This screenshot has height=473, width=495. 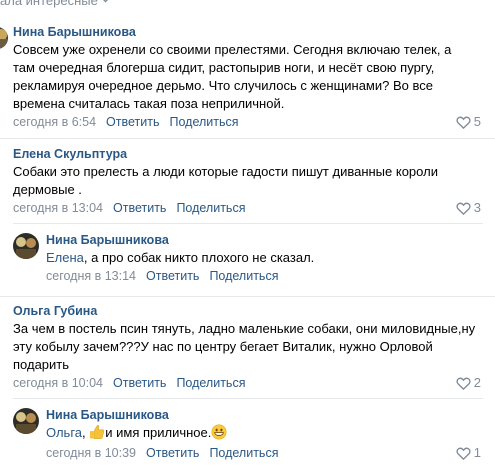 I want to click on like-button: 5, so click(x=468, y=122).